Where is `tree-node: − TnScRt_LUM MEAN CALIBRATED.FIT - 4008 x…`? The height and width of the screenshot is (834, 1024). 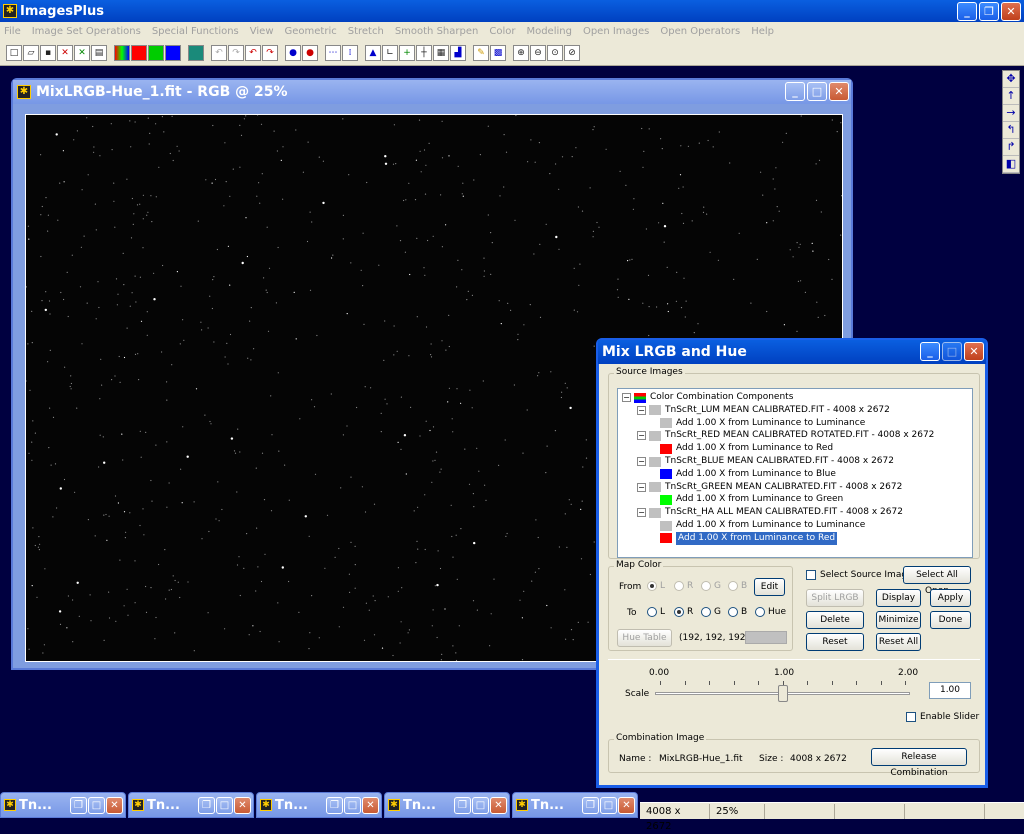 tree-node: − TnScRt_LUM MEAN CALIBRATED.FIT - 4008 x… is located at coordinates (763, 410).